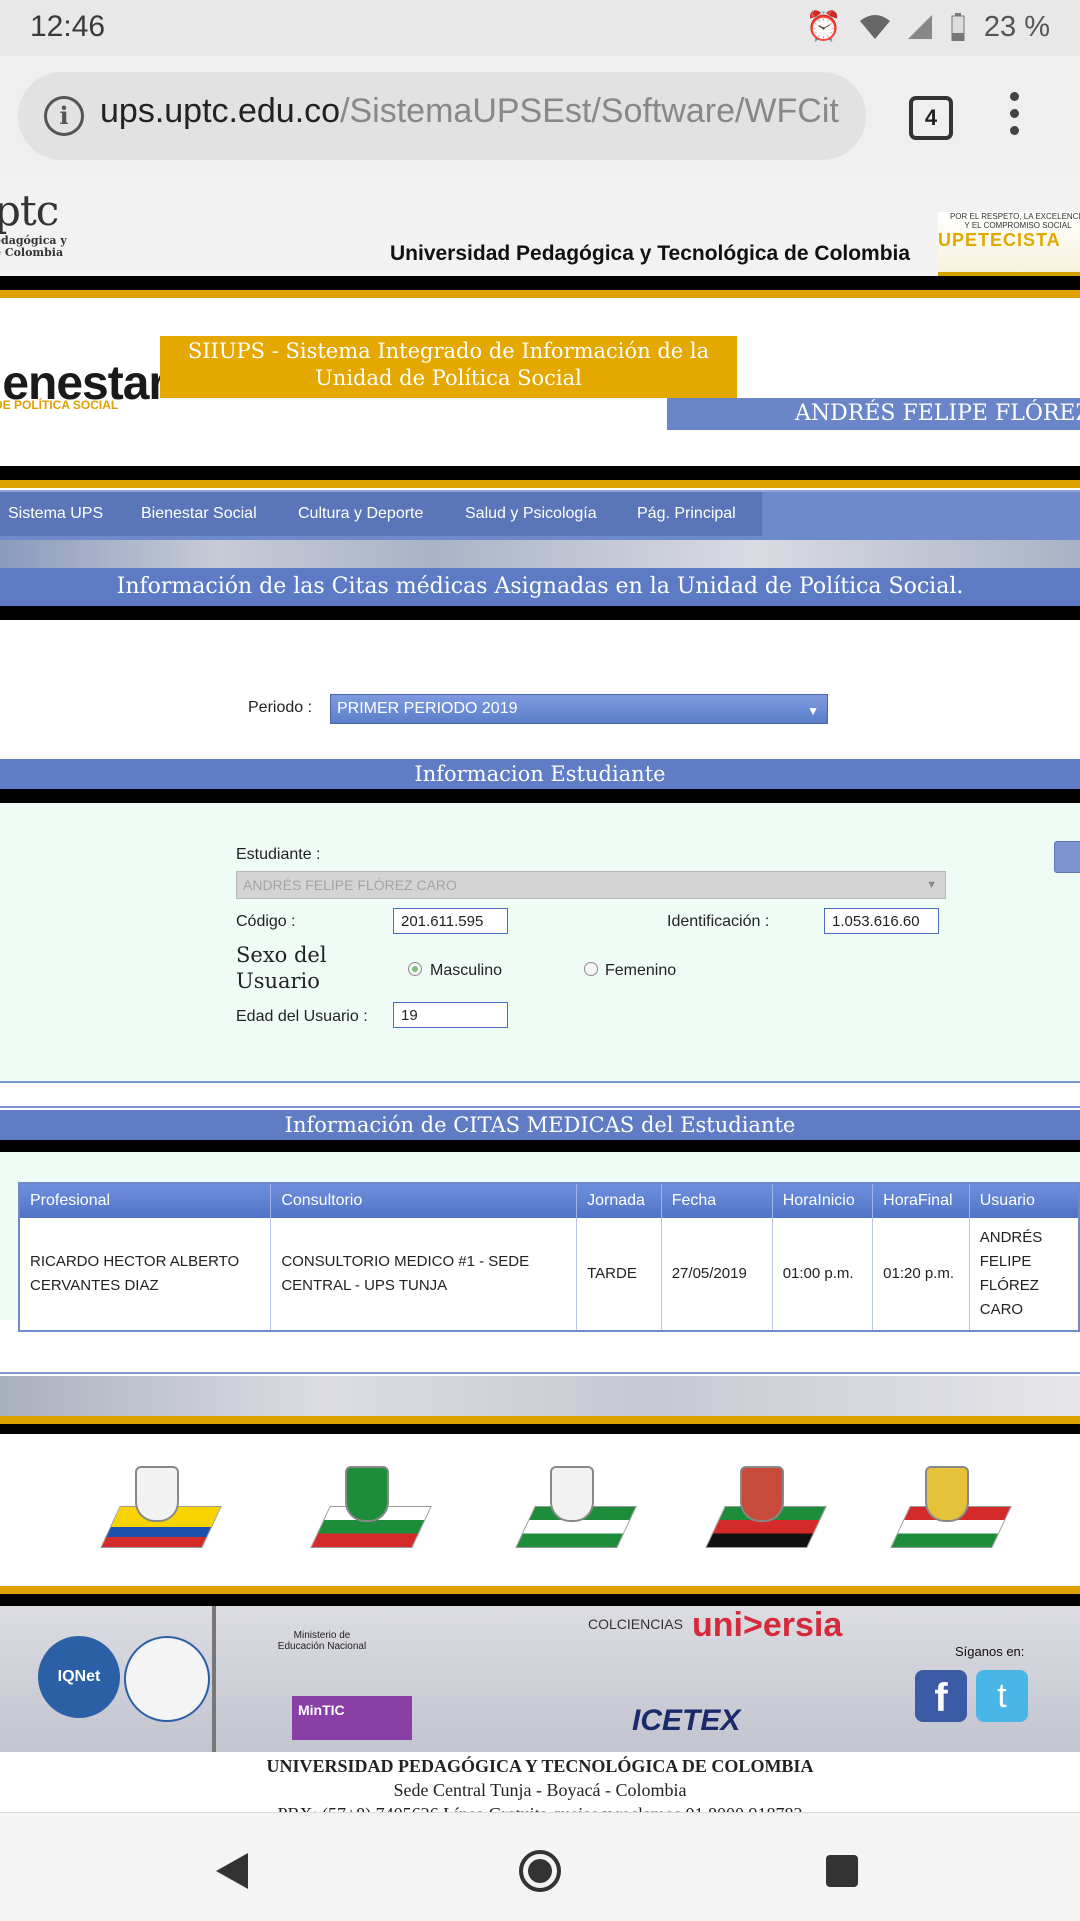 The width and height of the screenshot is (1080, 1921). Describe the element at coordinates (958, 27) in the screenshot. I see `battery-icon` at that location.